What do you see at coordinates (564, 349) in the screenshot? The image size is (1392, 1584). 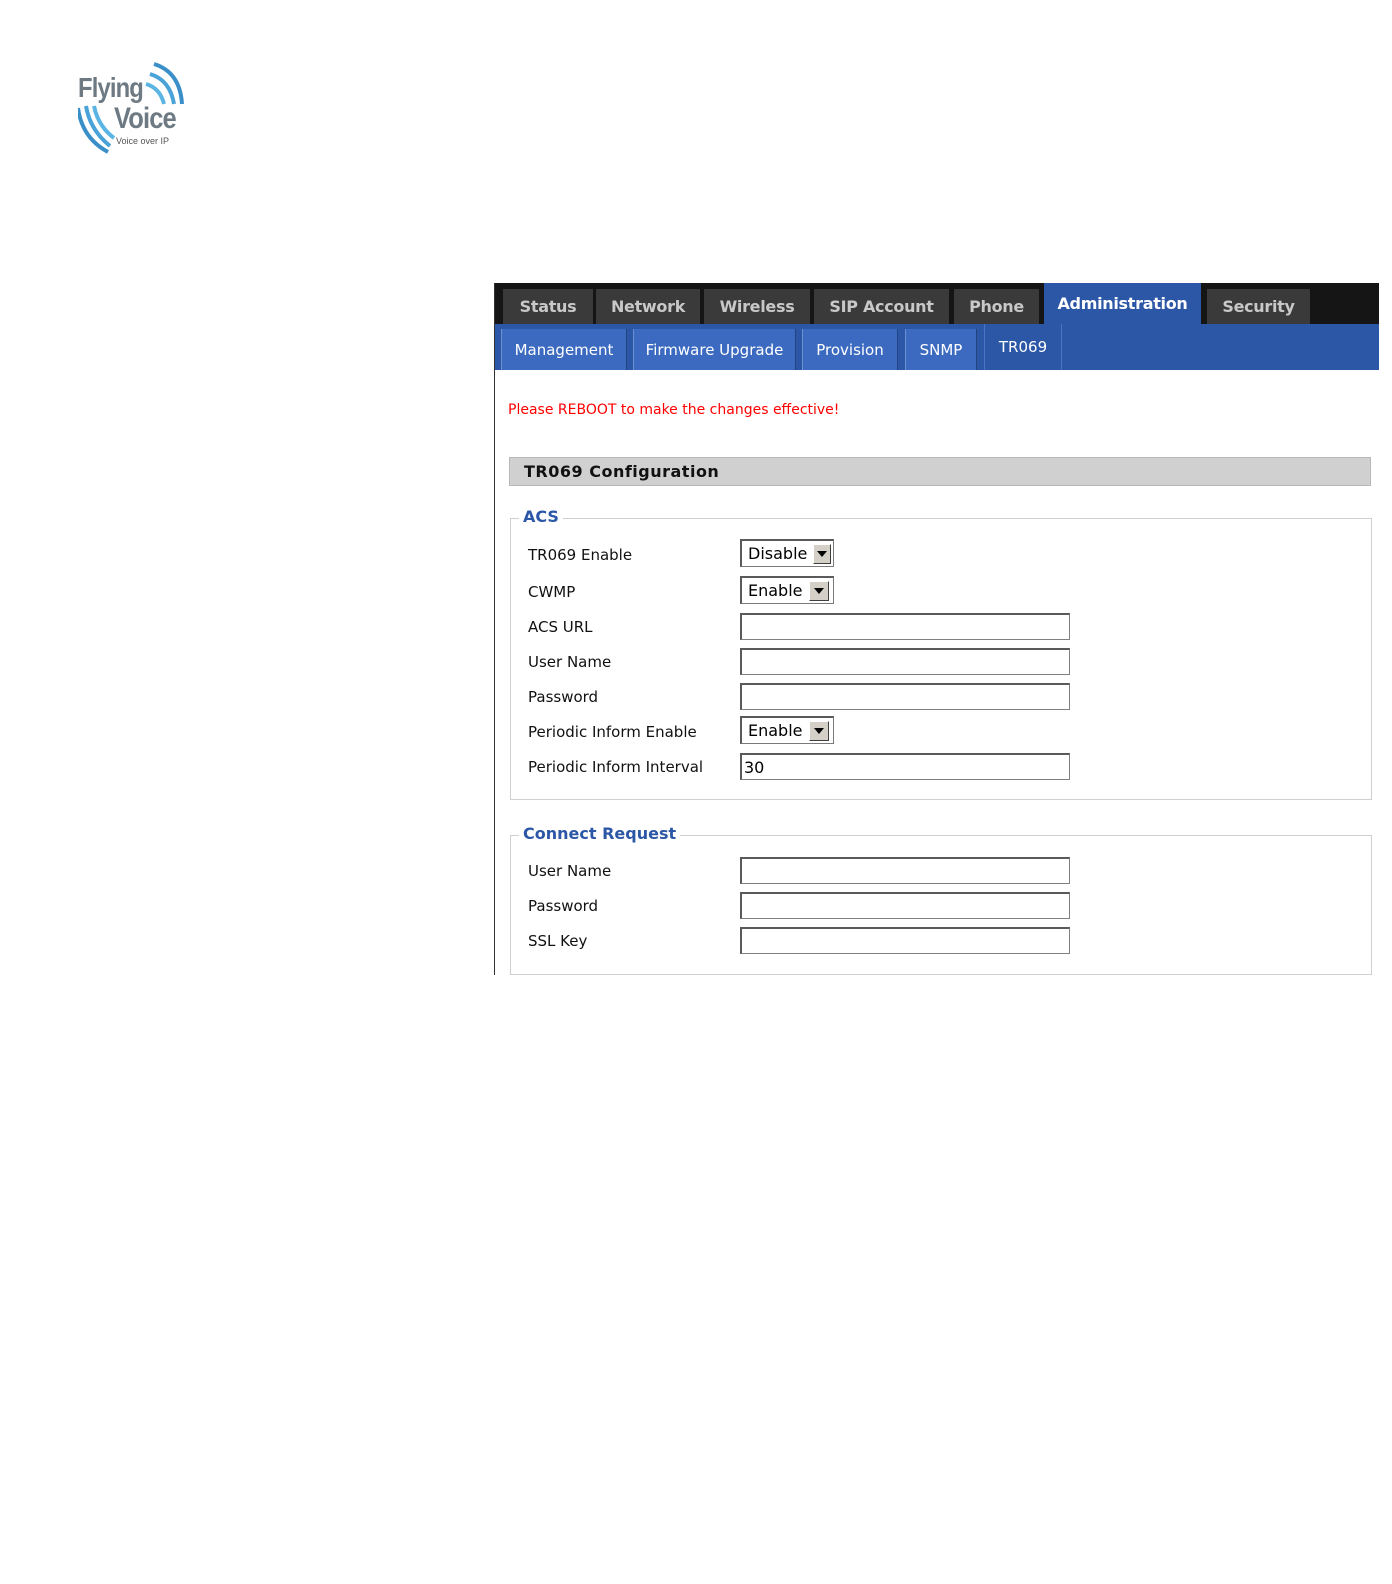 I see `subtab-management: Management` at bounding box center [564, 349].